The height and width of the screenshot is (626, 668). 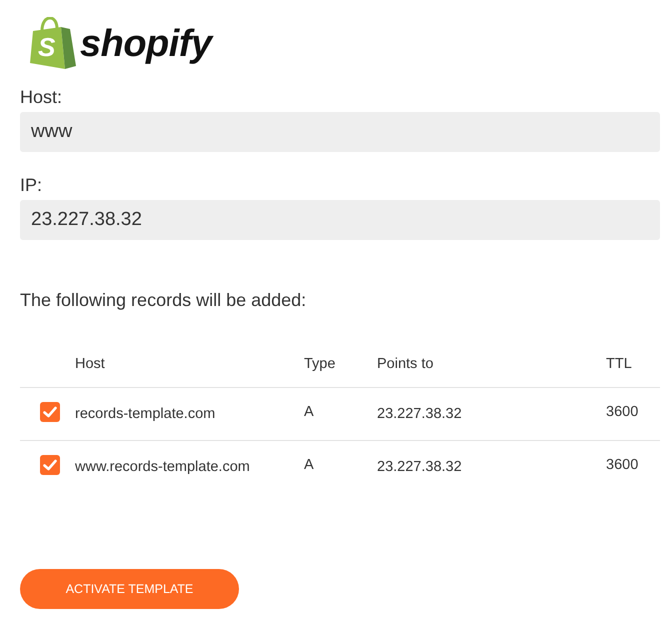 I want to click on shopping-bag-icon, so click(x=53, y=43).